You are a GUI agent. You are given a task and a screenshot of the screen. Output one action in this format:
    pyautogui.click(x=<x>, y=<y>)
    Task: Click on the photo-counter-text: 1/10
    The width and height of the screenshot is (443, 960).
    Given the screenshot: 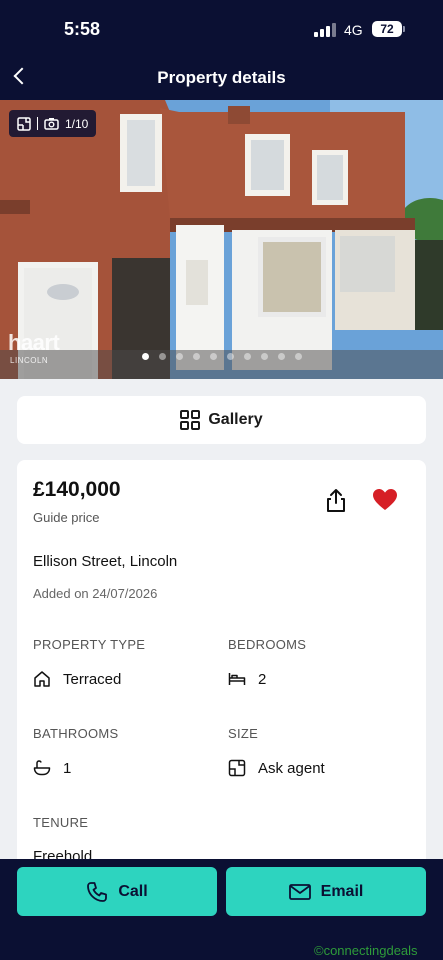 What is the action you would take?
    pyautogui.click(x=77, y=123)
    